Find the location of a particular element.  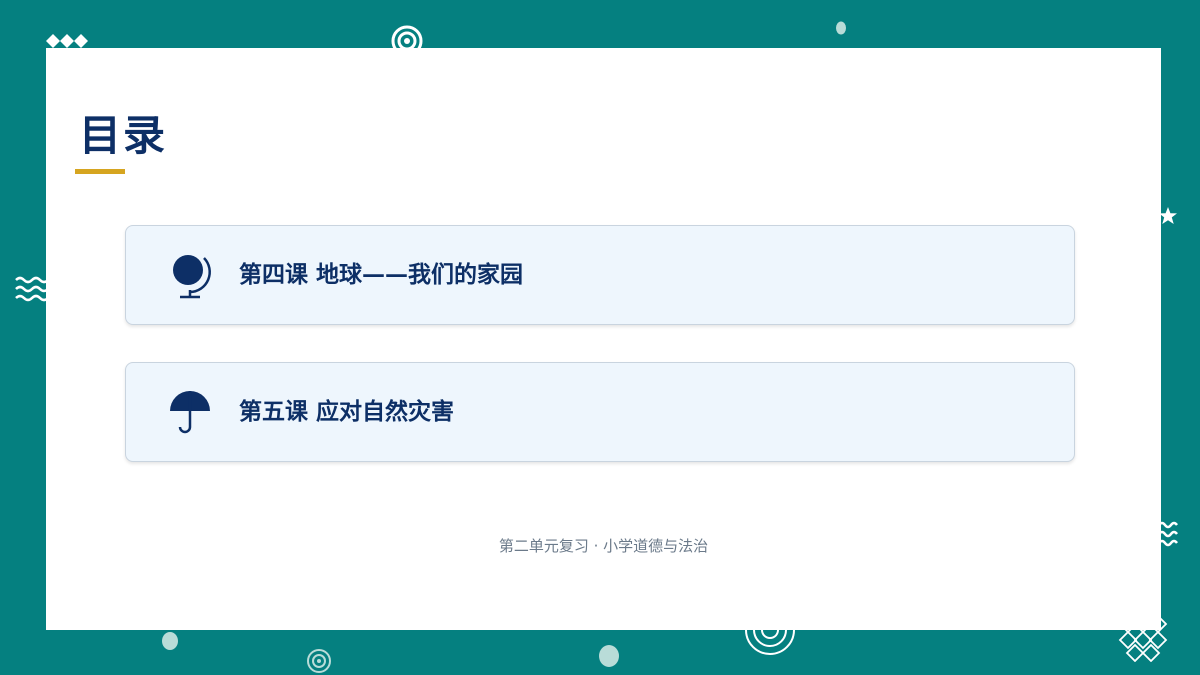

globe-icon is located at coordinates (192, 277).